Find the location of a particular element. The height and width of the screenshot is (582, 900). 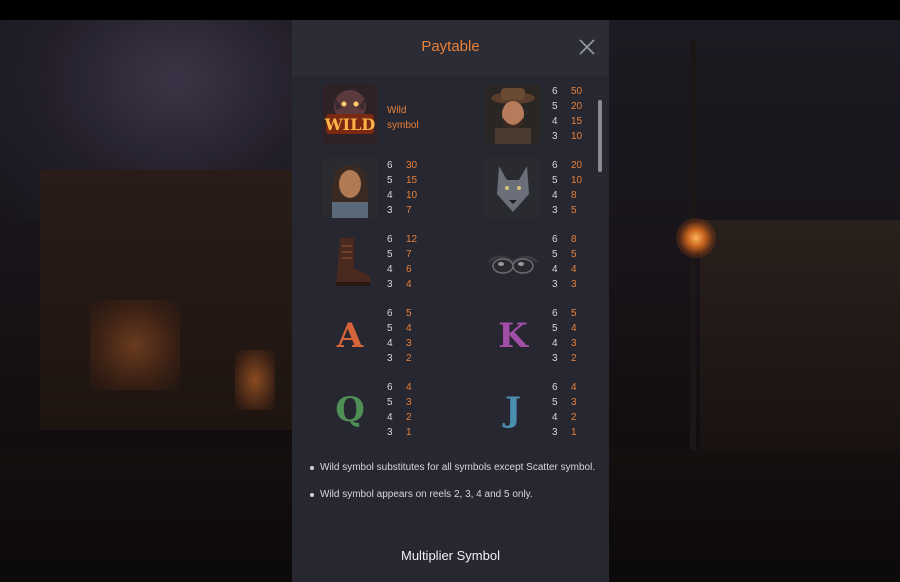

cowboy-symbol is located at coordinates (513, 114).